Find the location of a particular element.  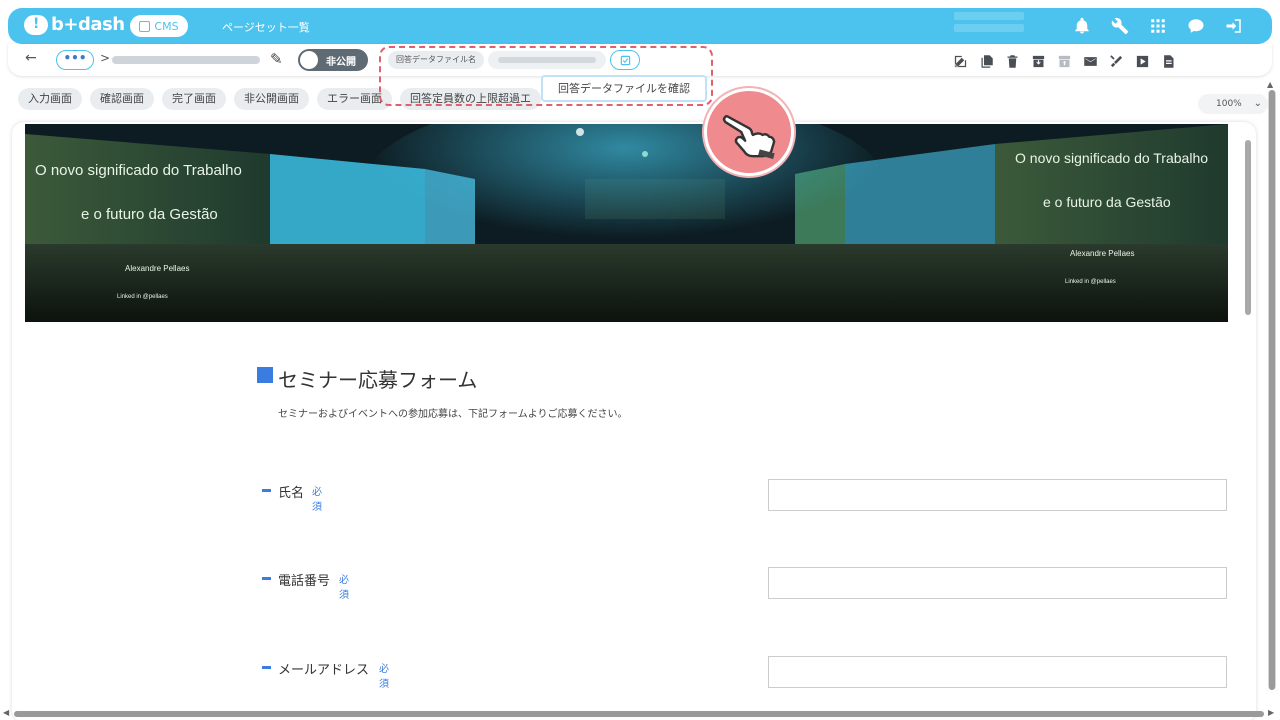

field-label-name: 氏名 is located at coordinates (291, 493).